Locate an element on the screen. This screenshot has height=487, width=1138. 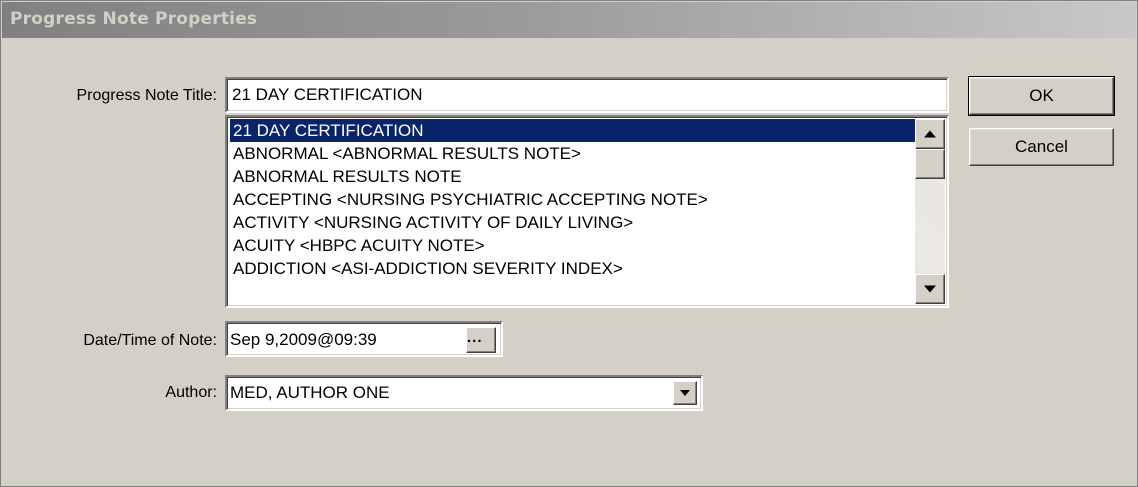
arrow-down-icon is located at coordinates (930, 289).